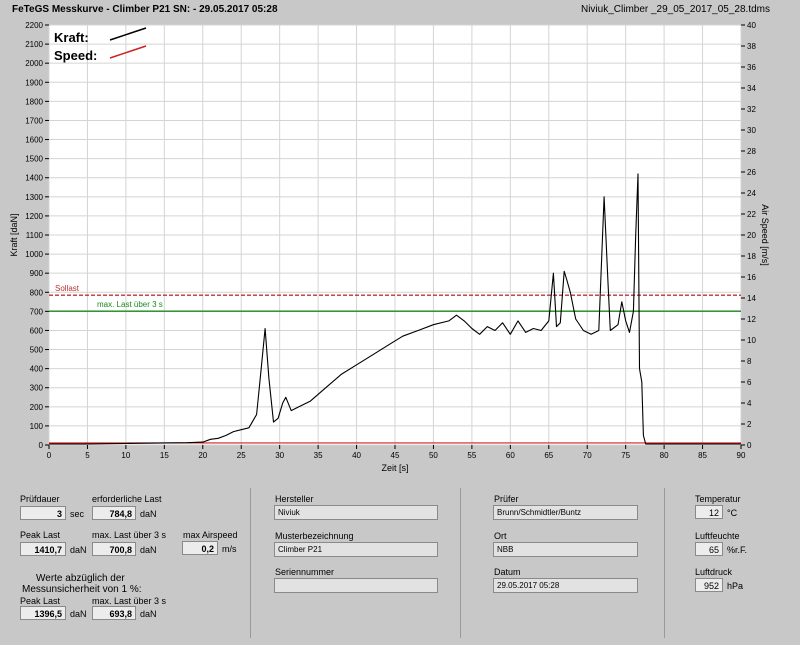  What do you see at coordinates (34, 140) in the screenshot?
I see `y-tick-label: 1600` at bounding box center [34, 140].